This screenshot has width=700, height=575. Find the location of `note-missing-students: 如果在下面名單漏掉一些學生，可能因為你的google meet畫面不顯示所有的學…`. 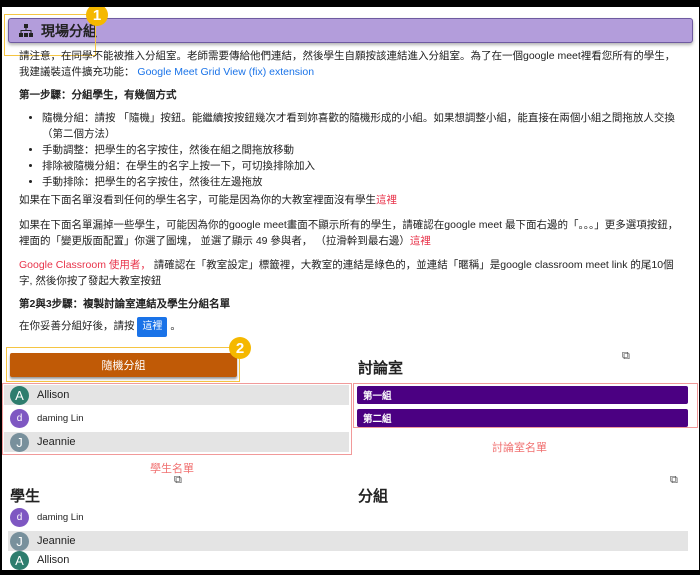

note-missing-students: 如果在下面名單漏掉一些學生，可能因為你的google meet畫面不顯示所有的學… is located at coordinates (349, 233).